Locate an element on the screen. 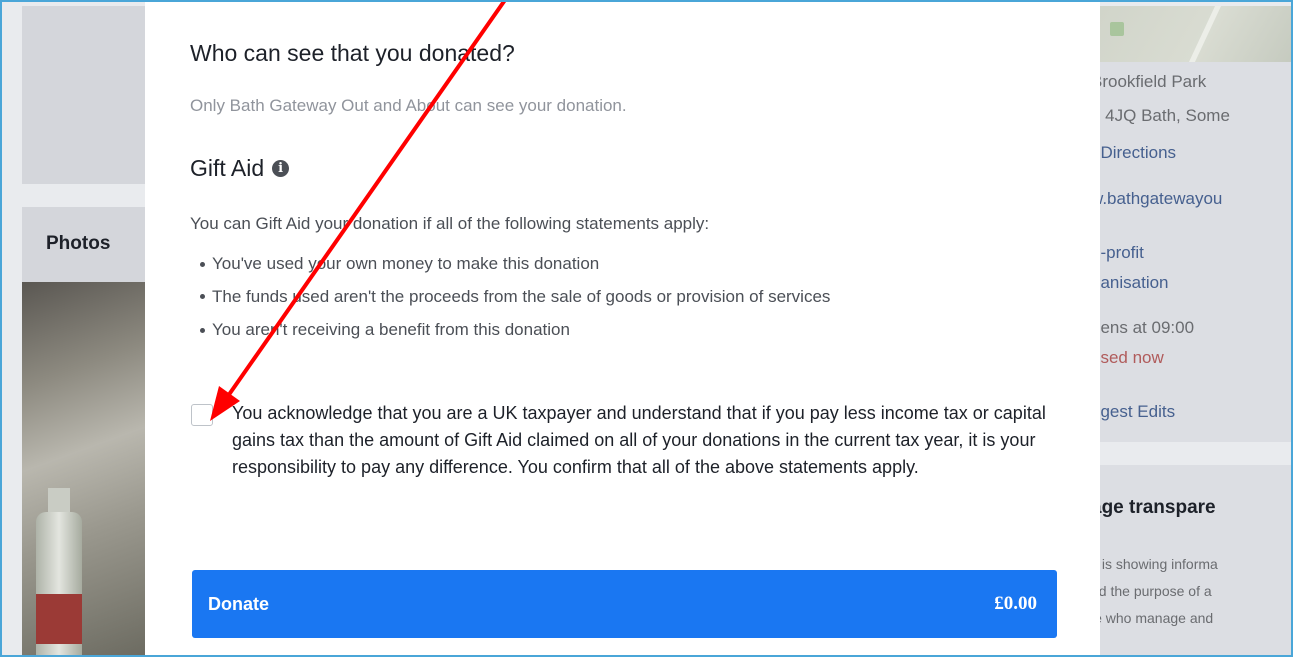 The image size is (1293, 657). info-website-link: w.bathgatewayou is located at coordinates (1157, 198).